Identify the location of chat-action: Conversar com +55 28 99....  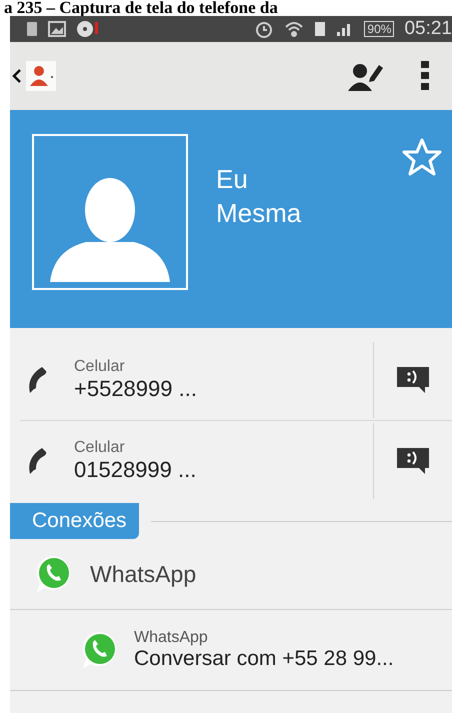
(264, 659).